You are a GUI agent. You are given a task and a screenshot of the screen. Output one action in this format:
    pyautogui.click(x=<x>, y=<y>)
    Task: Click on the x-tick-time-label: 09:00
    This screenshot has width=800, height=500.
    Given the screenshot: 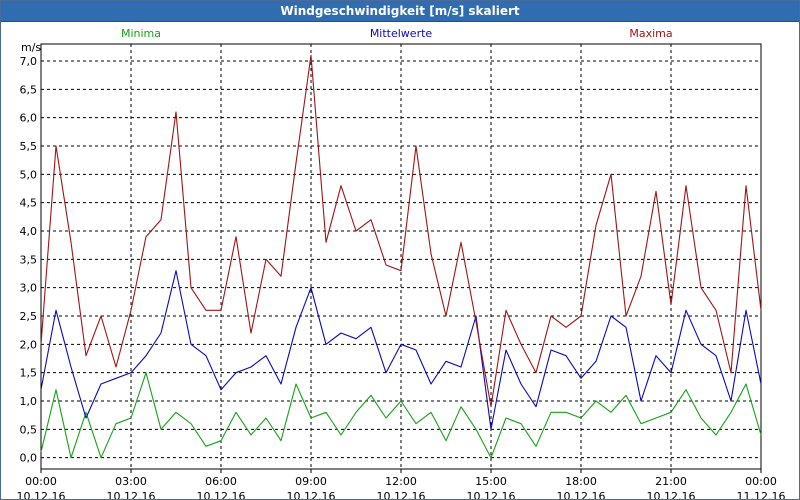 What is the action you would take?
    pyautogui.click(x=311, y=481)
    